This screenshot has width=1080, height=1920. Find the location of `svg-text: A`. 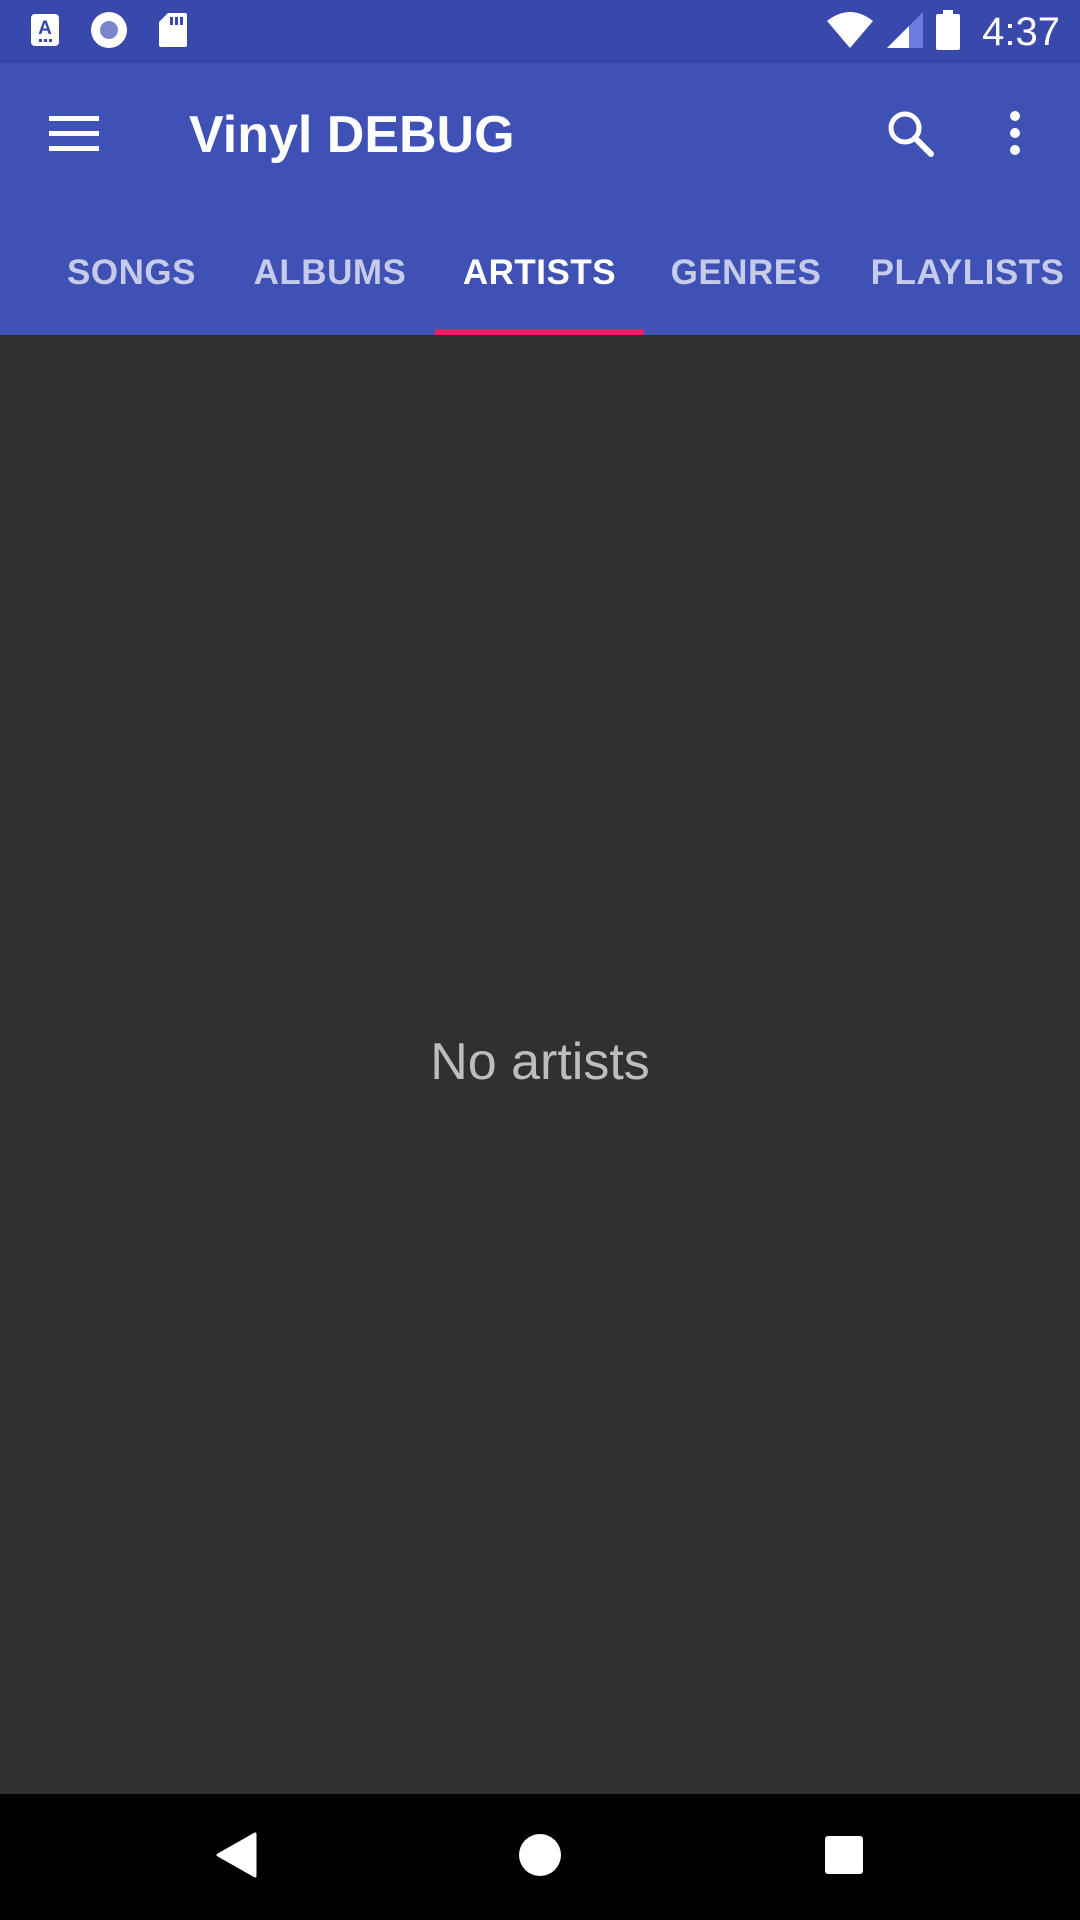

svg-text: A is located at coordinates (45, 28).